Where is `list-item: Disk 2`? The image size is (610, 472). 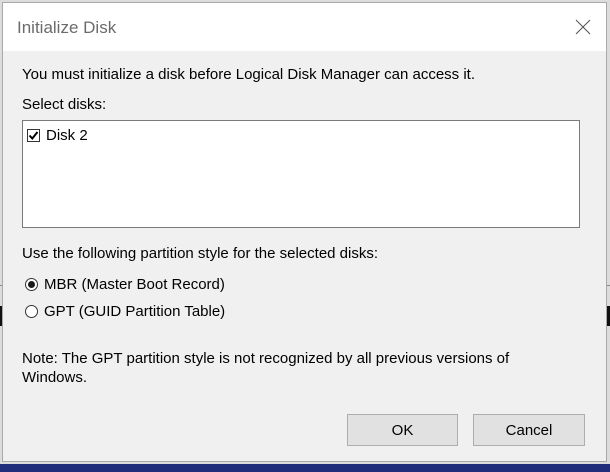 list-item: Disk 2 is located at coordinates (57, 135).